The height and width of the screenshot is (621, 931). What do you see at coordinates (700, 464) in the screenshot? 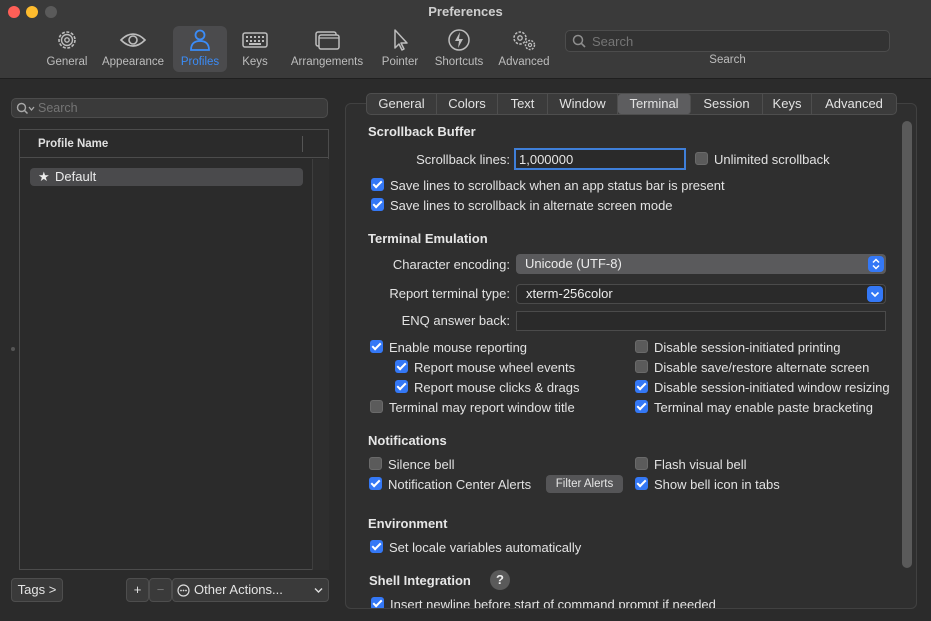
I see `flash-bell-label: Flash visual bell` at bounding box center [700, 464].